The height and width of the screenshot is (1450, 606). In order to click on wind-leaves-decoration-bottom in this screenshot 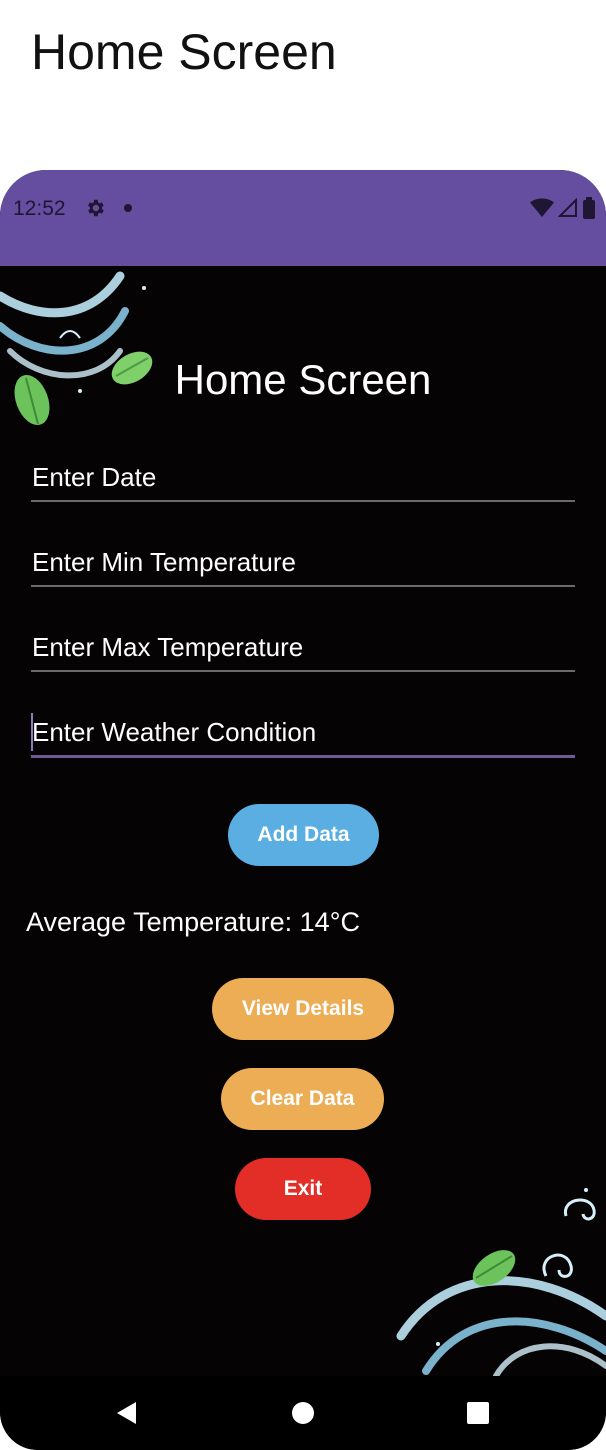, I will do `click(501, 1282)`.